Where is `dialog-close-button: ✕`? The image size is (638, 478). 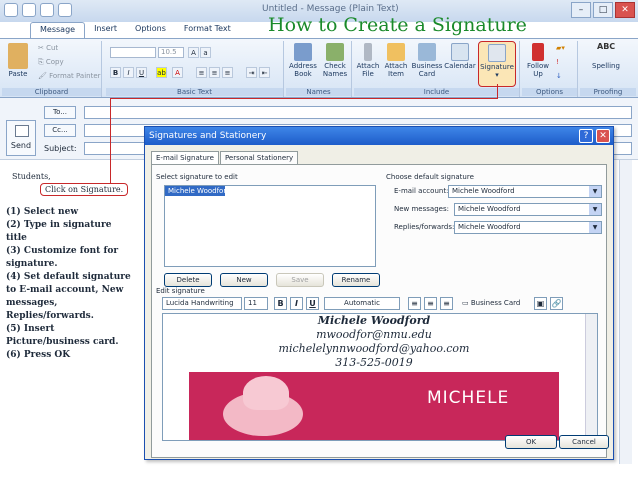
dialog-close-button: ✕ is located at coordinates (603, 136).